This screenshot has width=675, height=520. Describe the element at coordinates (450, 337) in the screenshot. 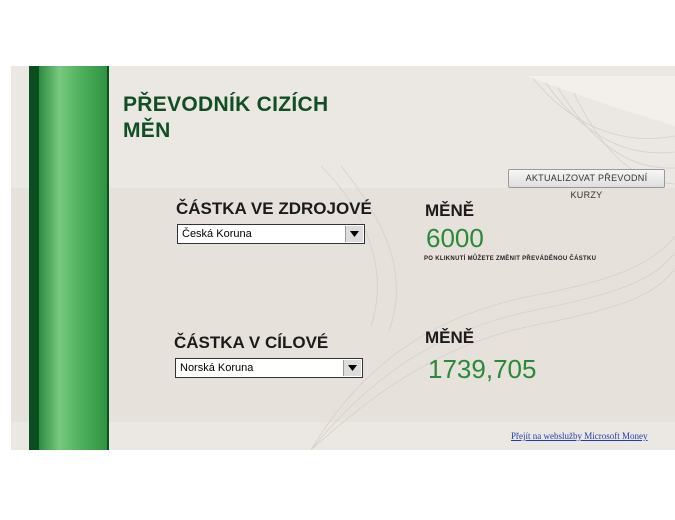

I see `target-currency-suffix: MĚNĚ` at that location.